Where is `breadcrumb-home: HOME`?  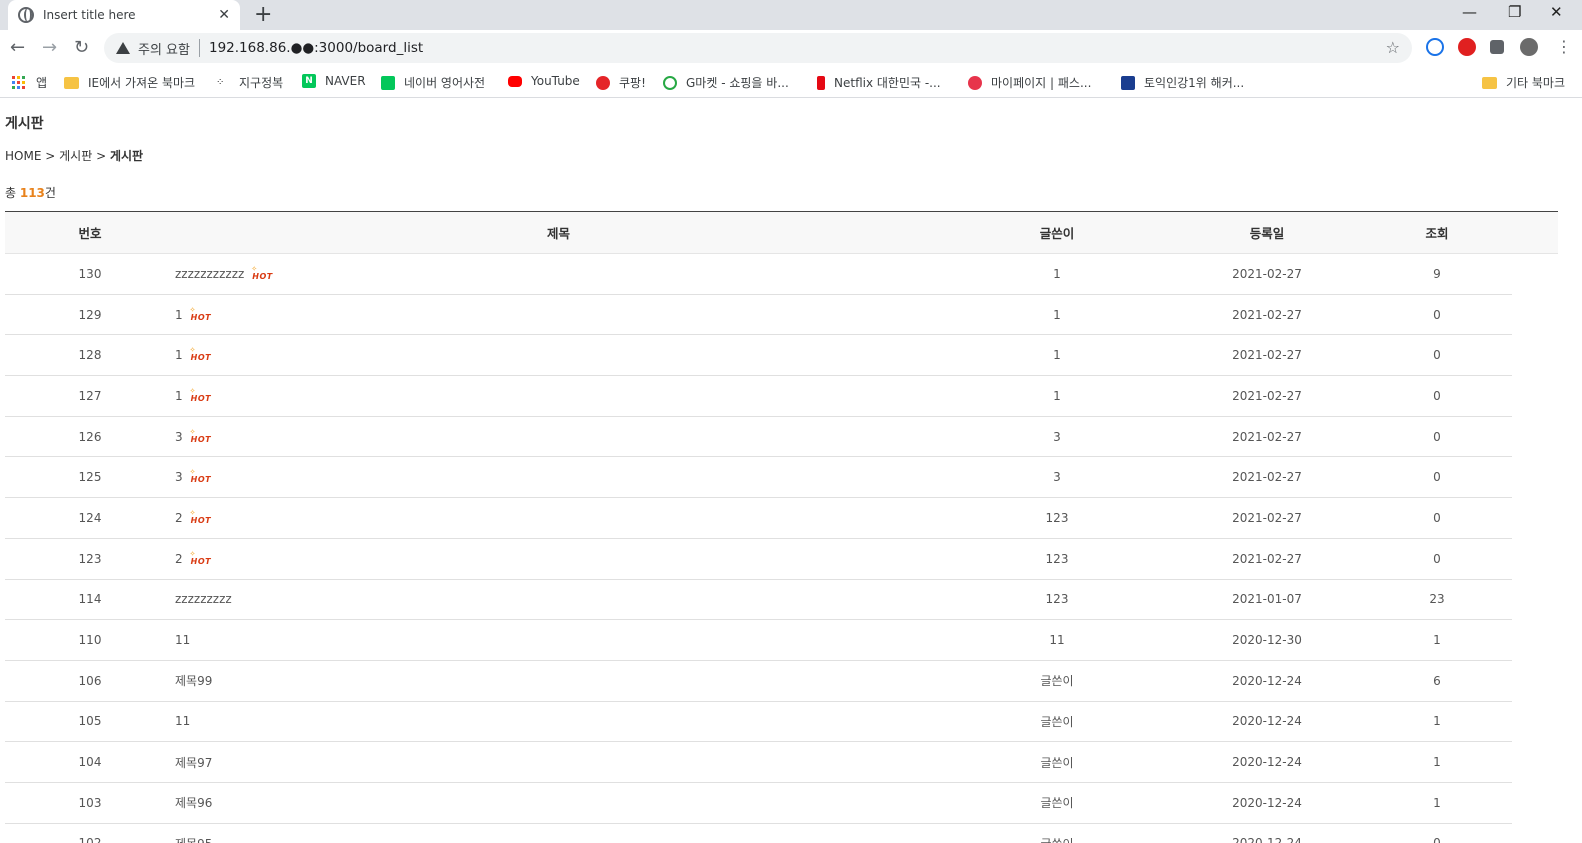 breadcrumb-home: HOME is located at coordinates (23, 156).